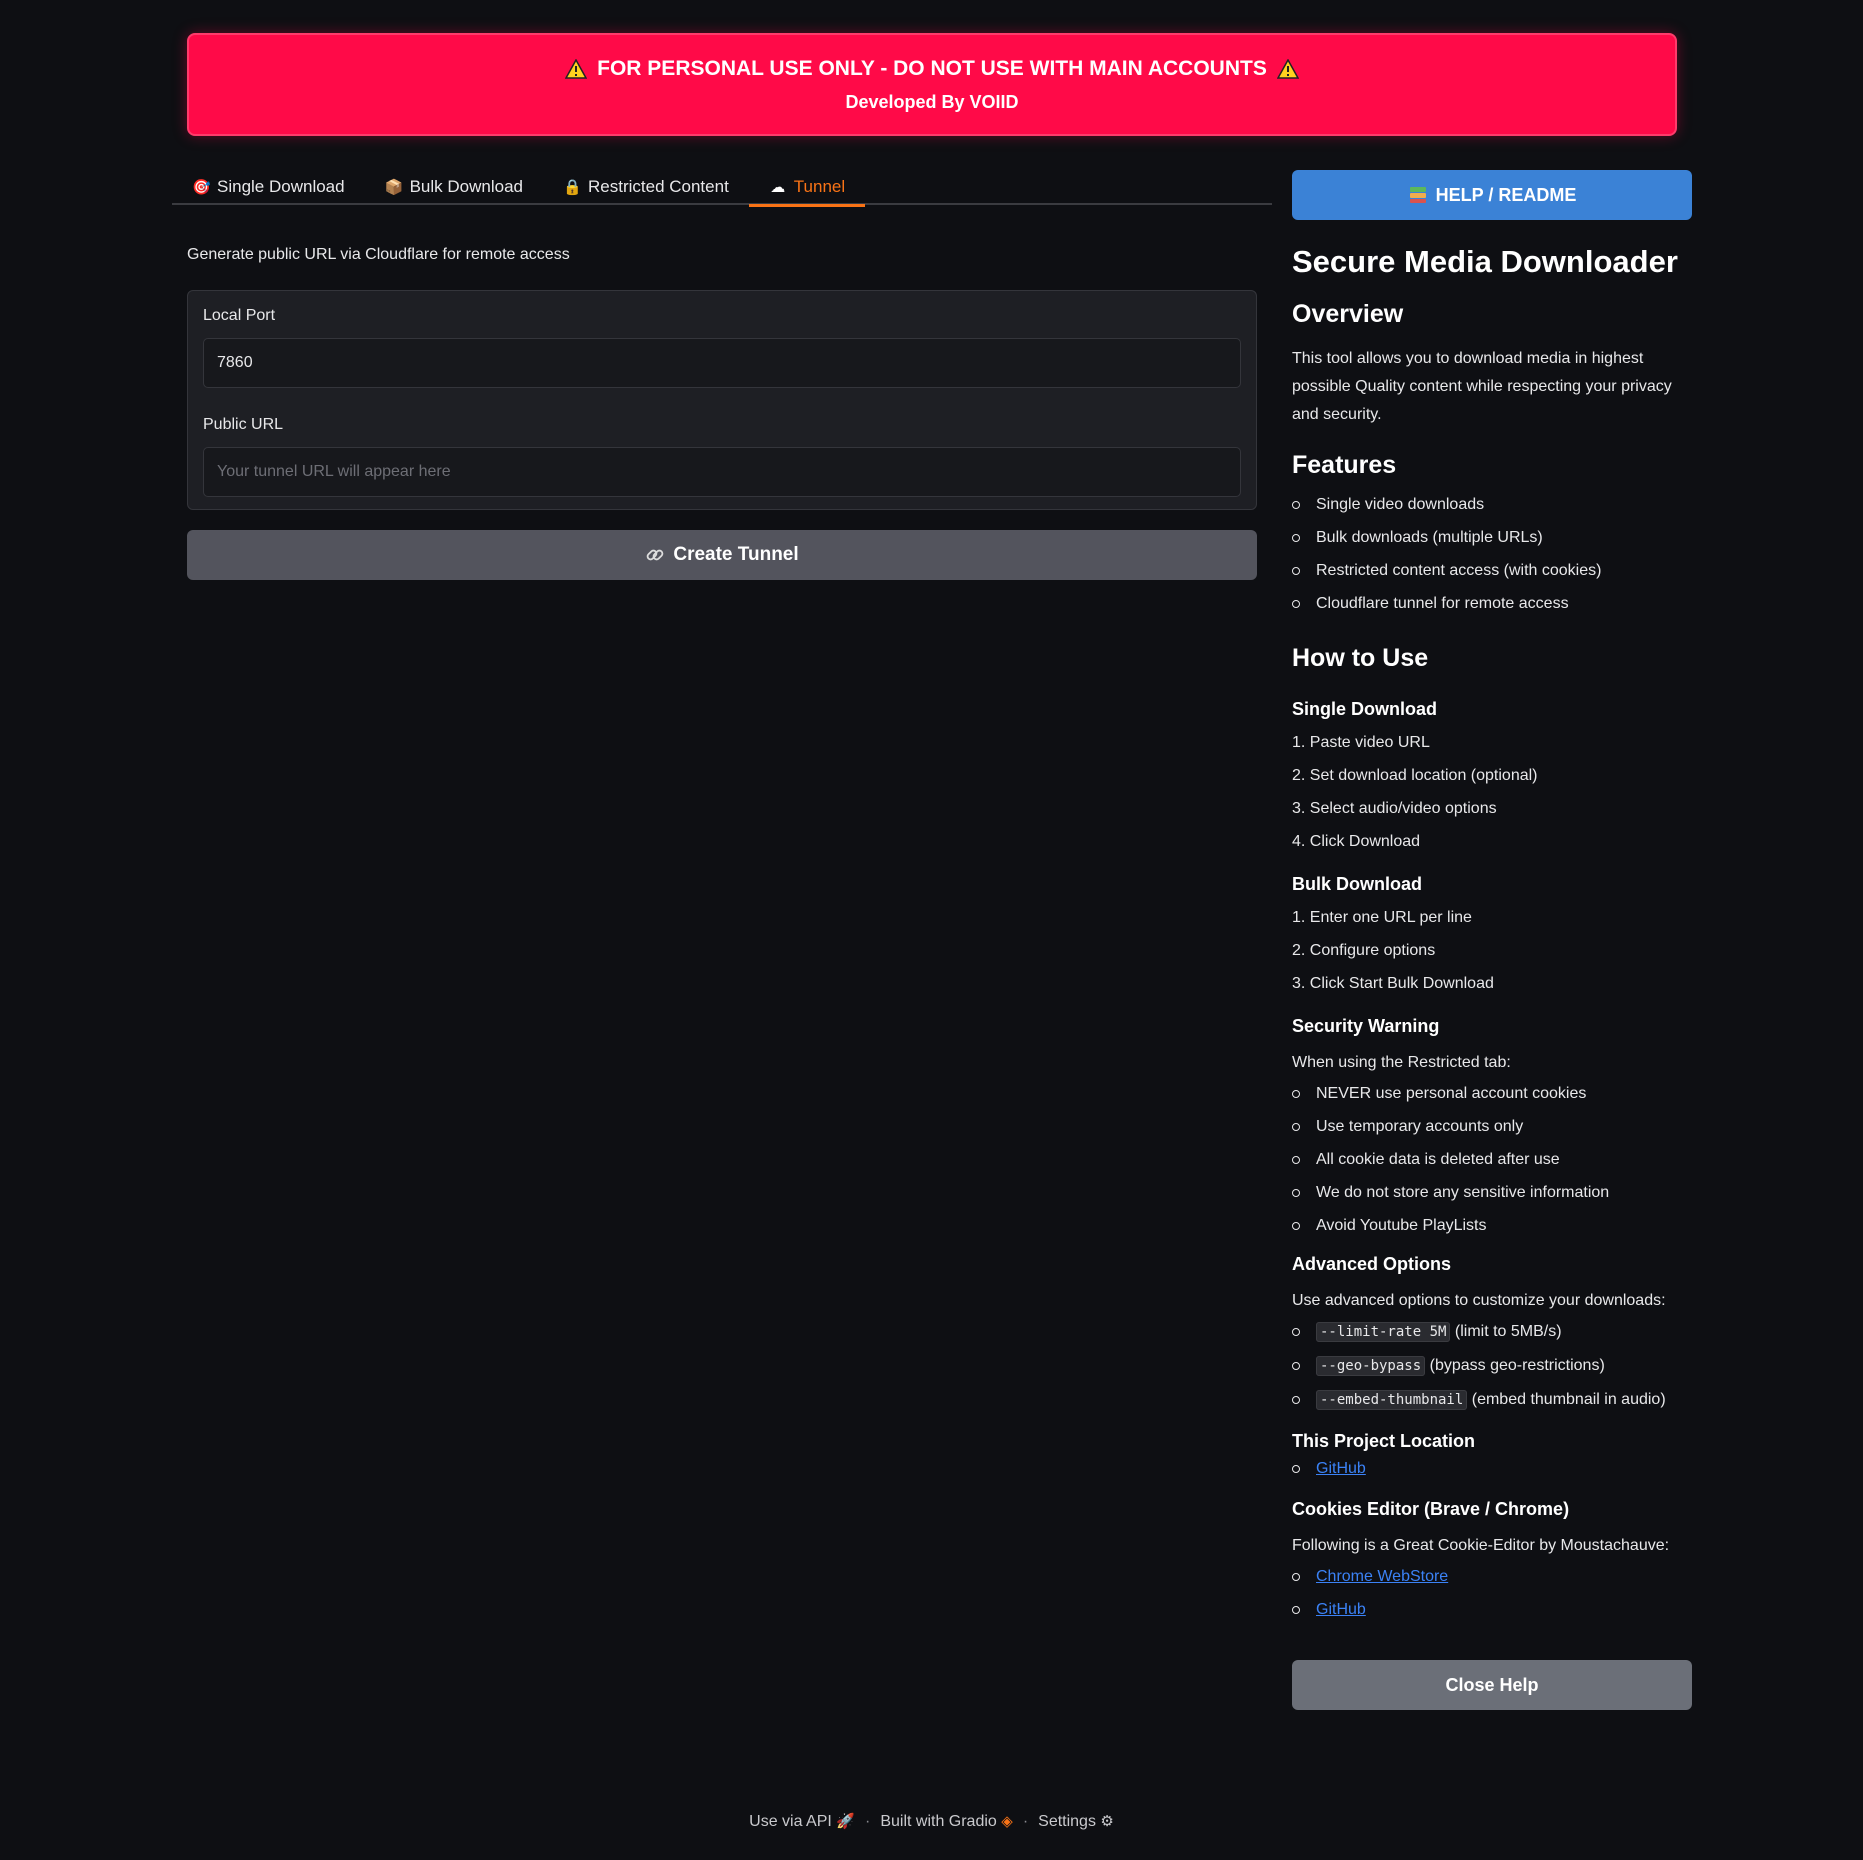  What do you see at coordinates (1431, 1509) in the screenshot?
I see `cookies-editor-heading: Cookies Editor (Brave / Chrome)` at bounding box center [1431, 1509].